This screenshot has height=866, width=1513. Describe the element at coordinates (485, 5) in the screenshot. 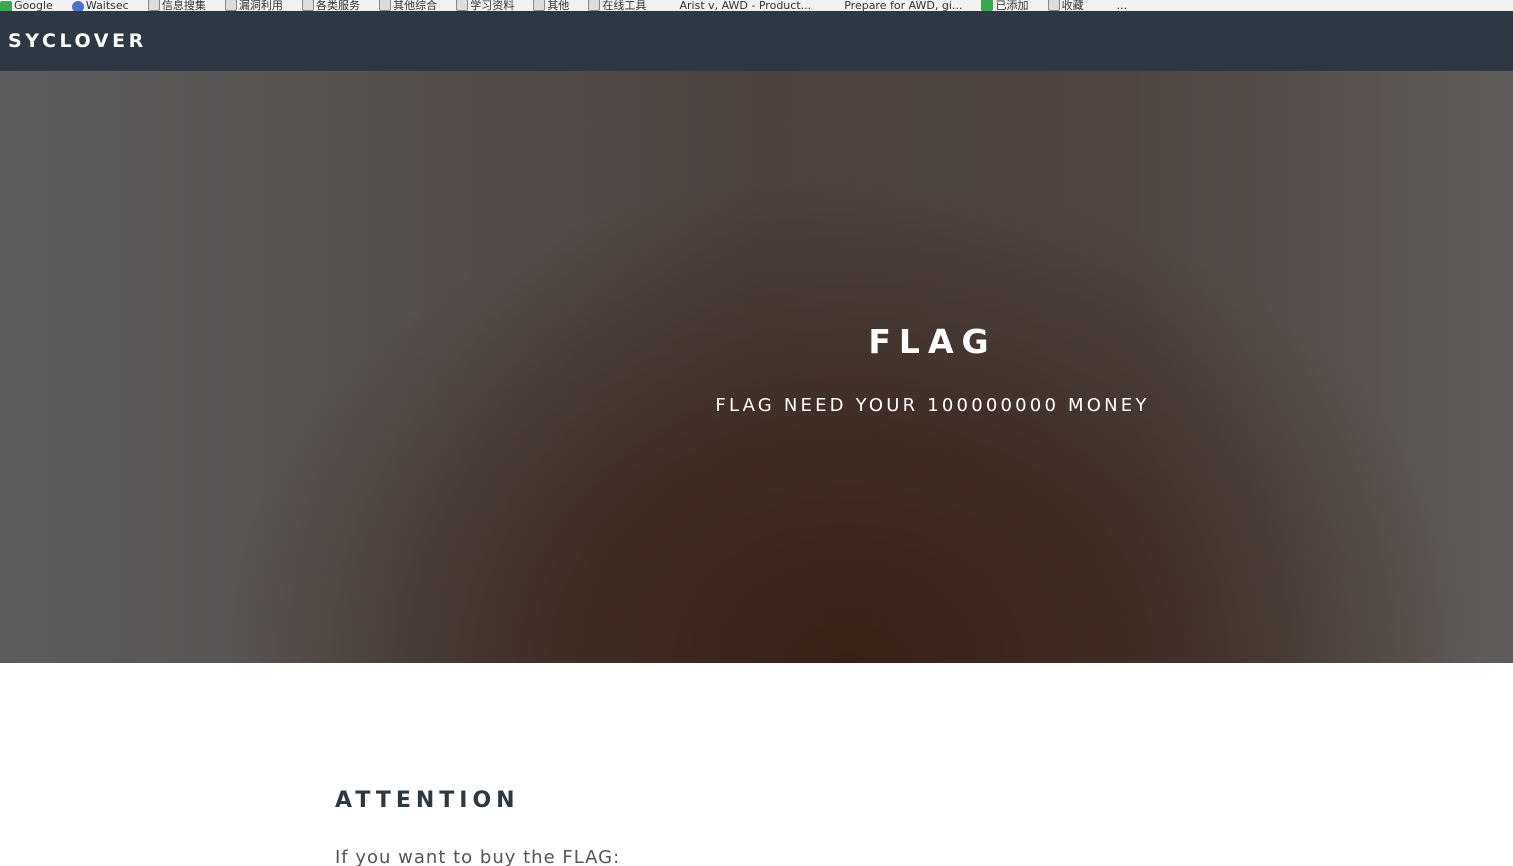

I see `bookmark-folder: 学习资料` at that location.